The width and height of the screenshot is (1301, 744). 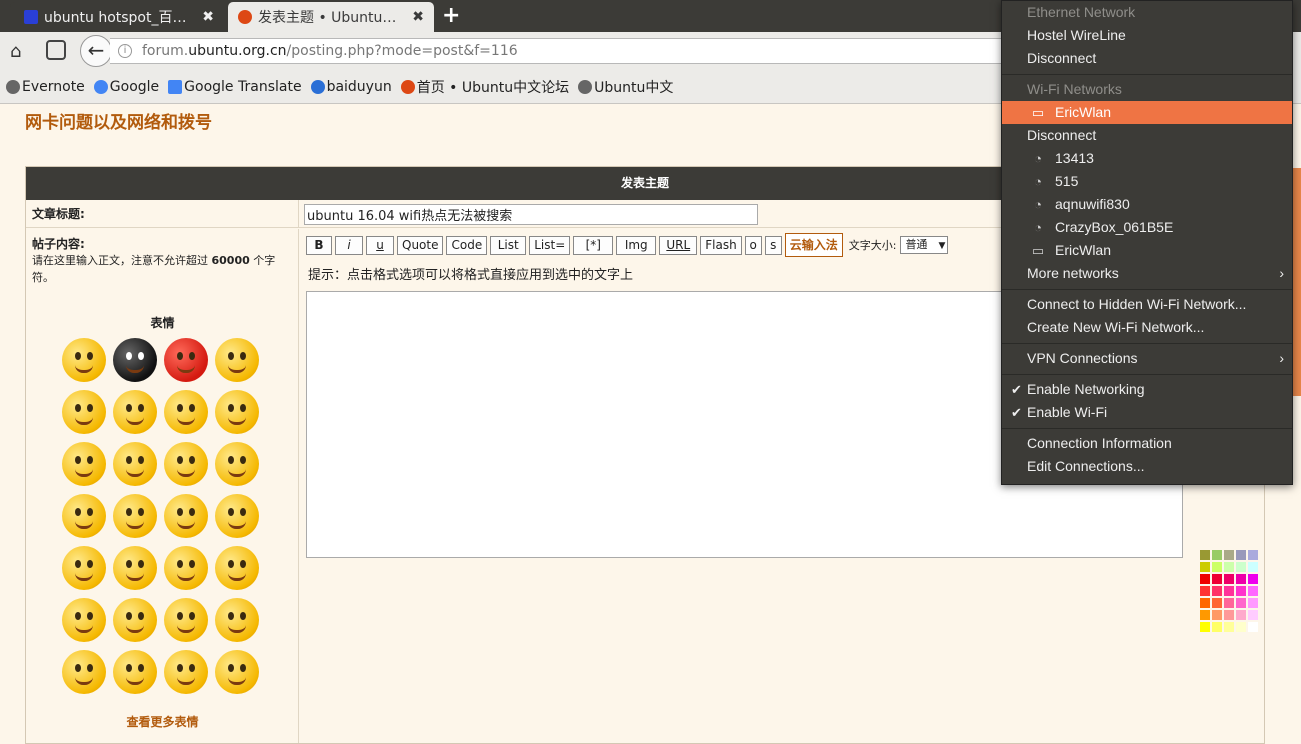 What do you see at coordinates (467, 245) in the screenshot?
I see `code-button: Code` at bounding box center [467, 245].